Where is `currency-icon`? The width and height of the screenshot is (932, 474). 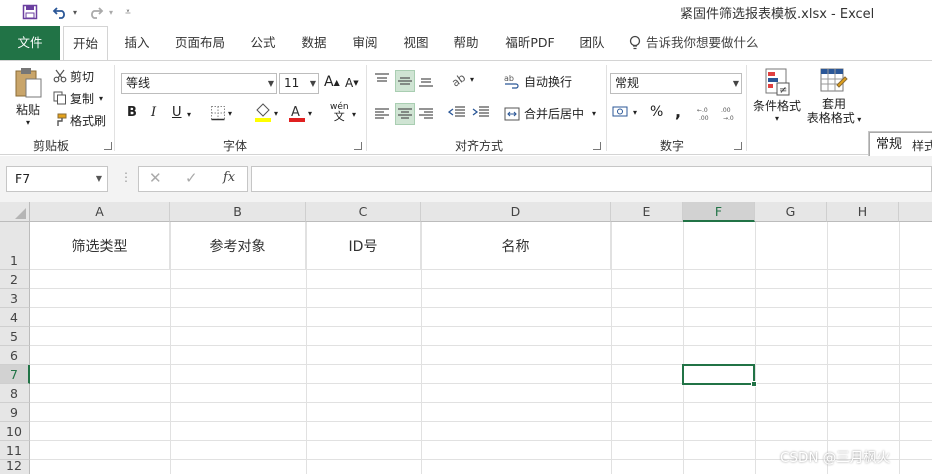 currency-icon is located at coordinates (621, 112).